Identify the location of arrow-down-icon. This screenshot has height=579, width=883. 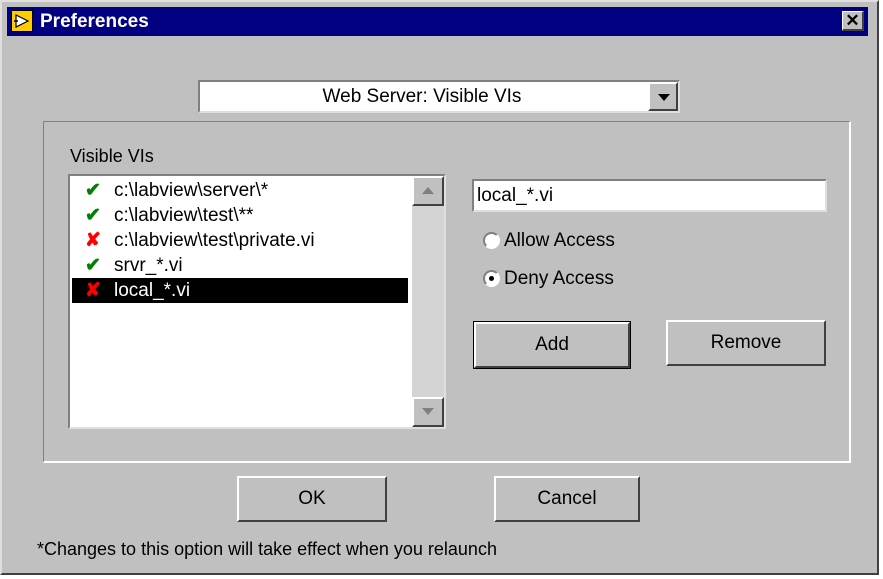
(428, 411).